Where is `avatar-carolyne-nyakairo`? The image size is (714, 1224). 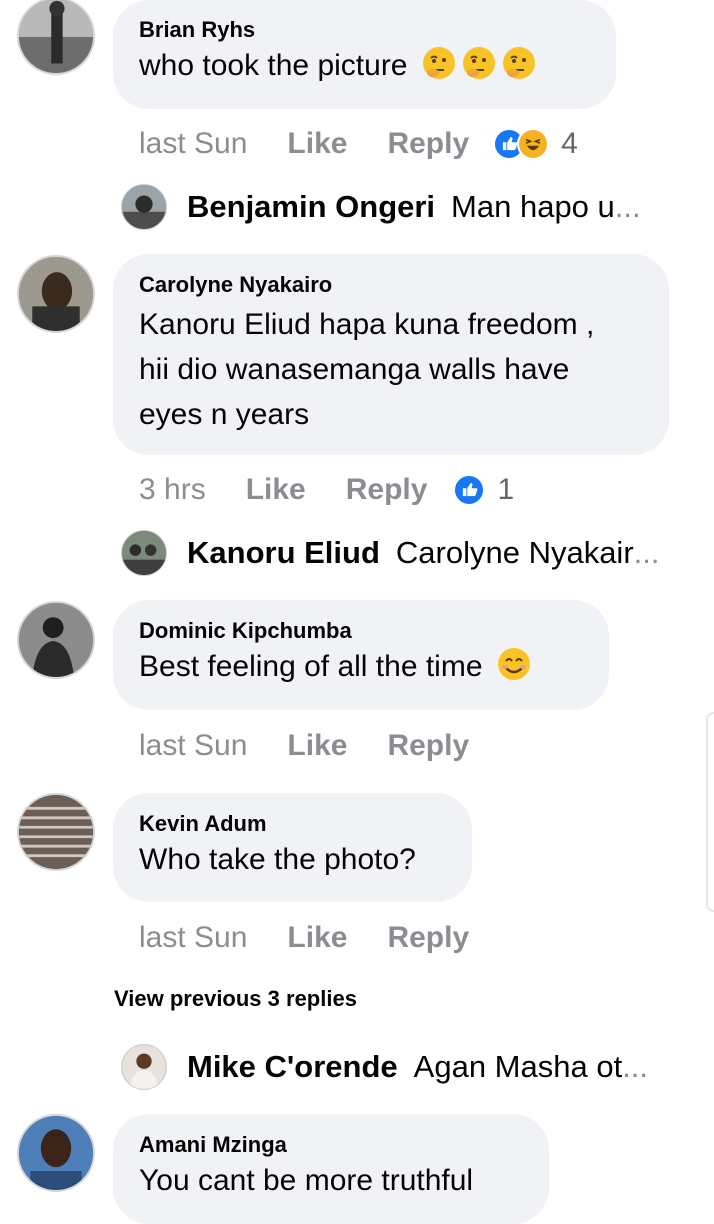 avatar-carolyne-nyakairo is located at coordinates (56, 294).